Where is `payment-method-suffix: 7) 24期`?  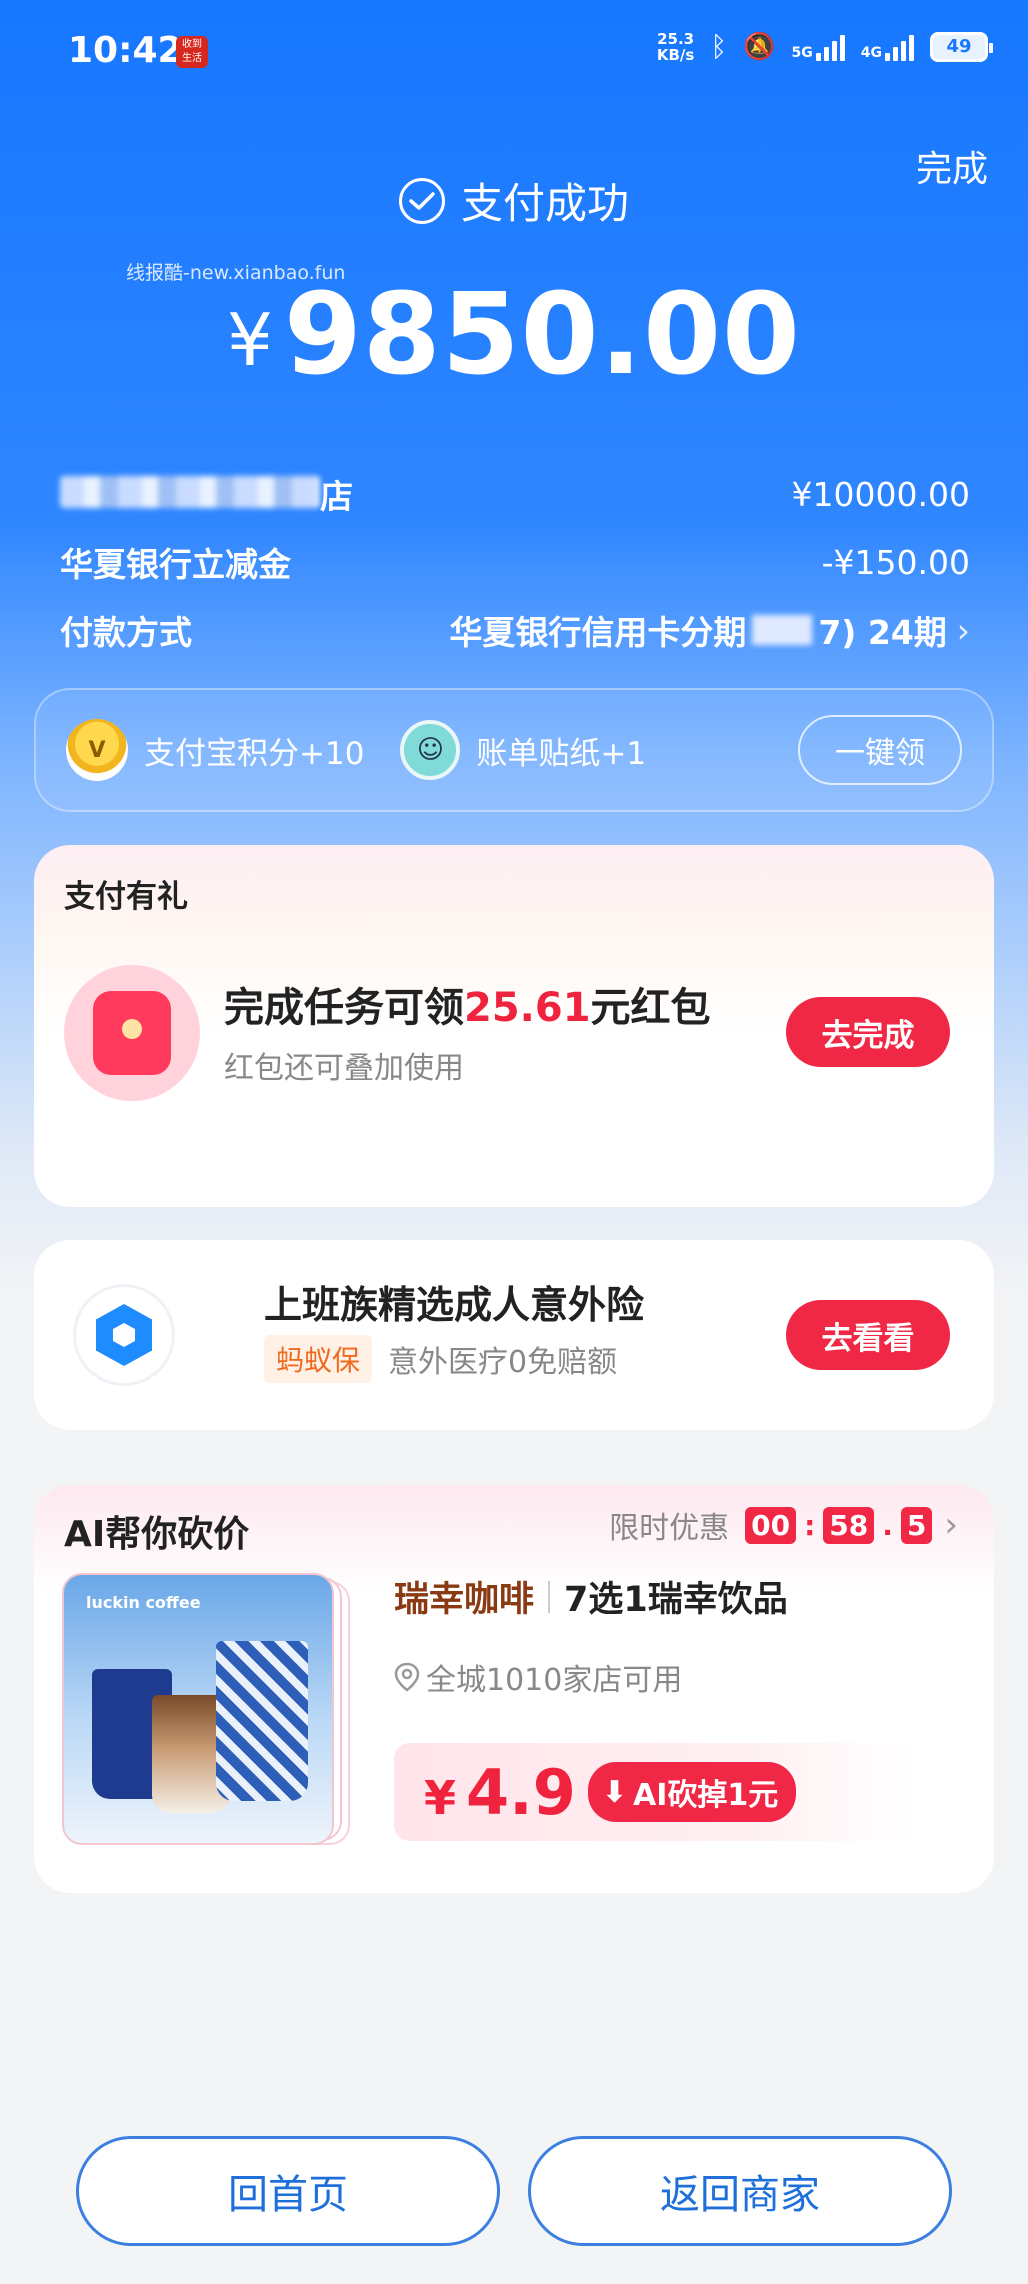
payment-method-suffix: 7) 24期 is located at coordinates (882, 632).